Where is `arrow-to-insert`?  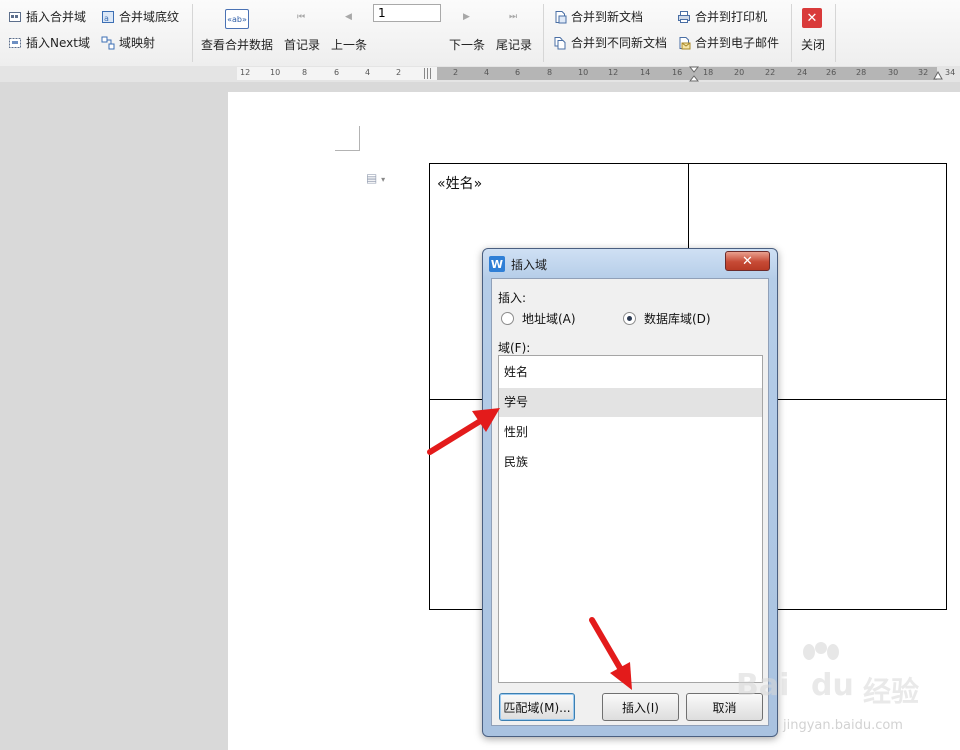
arrow-to-insert is located at coordinates (610, 653).